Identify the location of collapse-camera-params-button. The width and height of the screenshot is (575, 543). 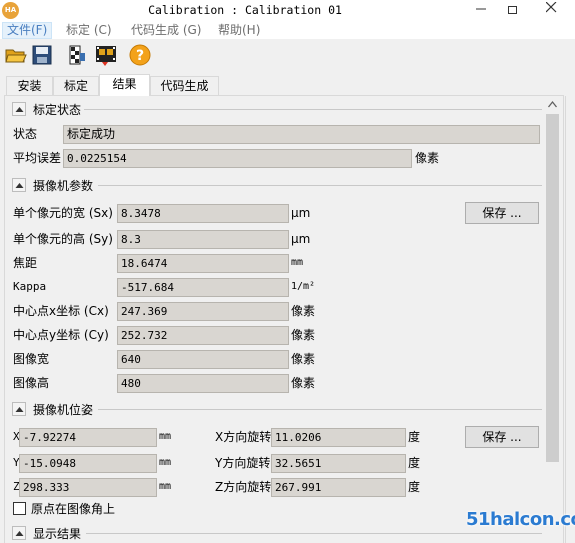
(19, 185).